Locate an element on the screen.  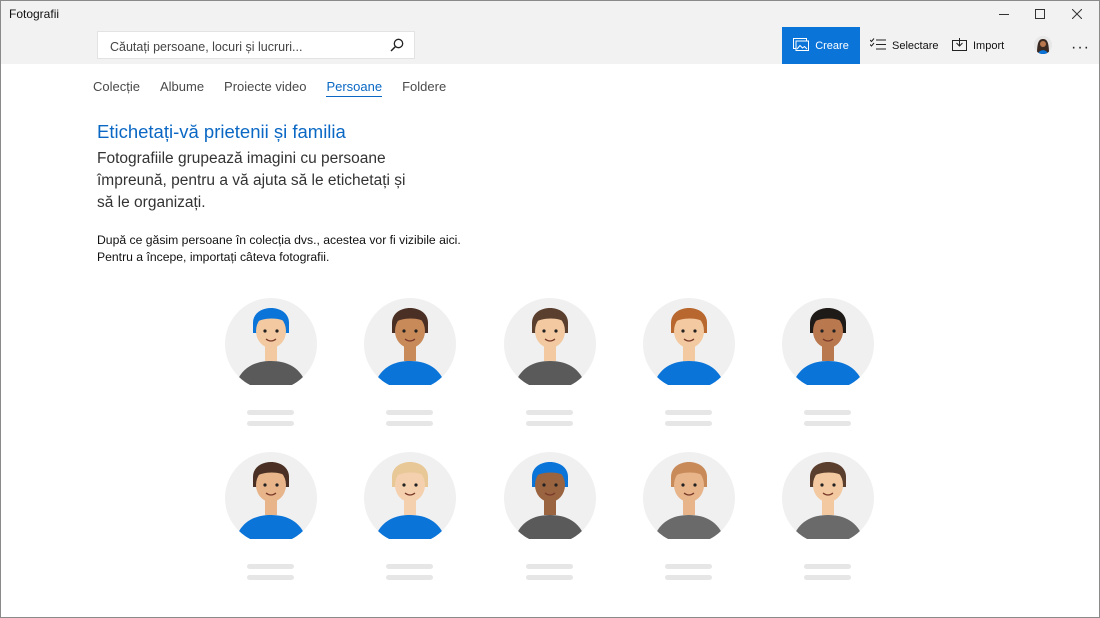
tab-video-projects: Proiecte video is located at coordinates (265, 88).